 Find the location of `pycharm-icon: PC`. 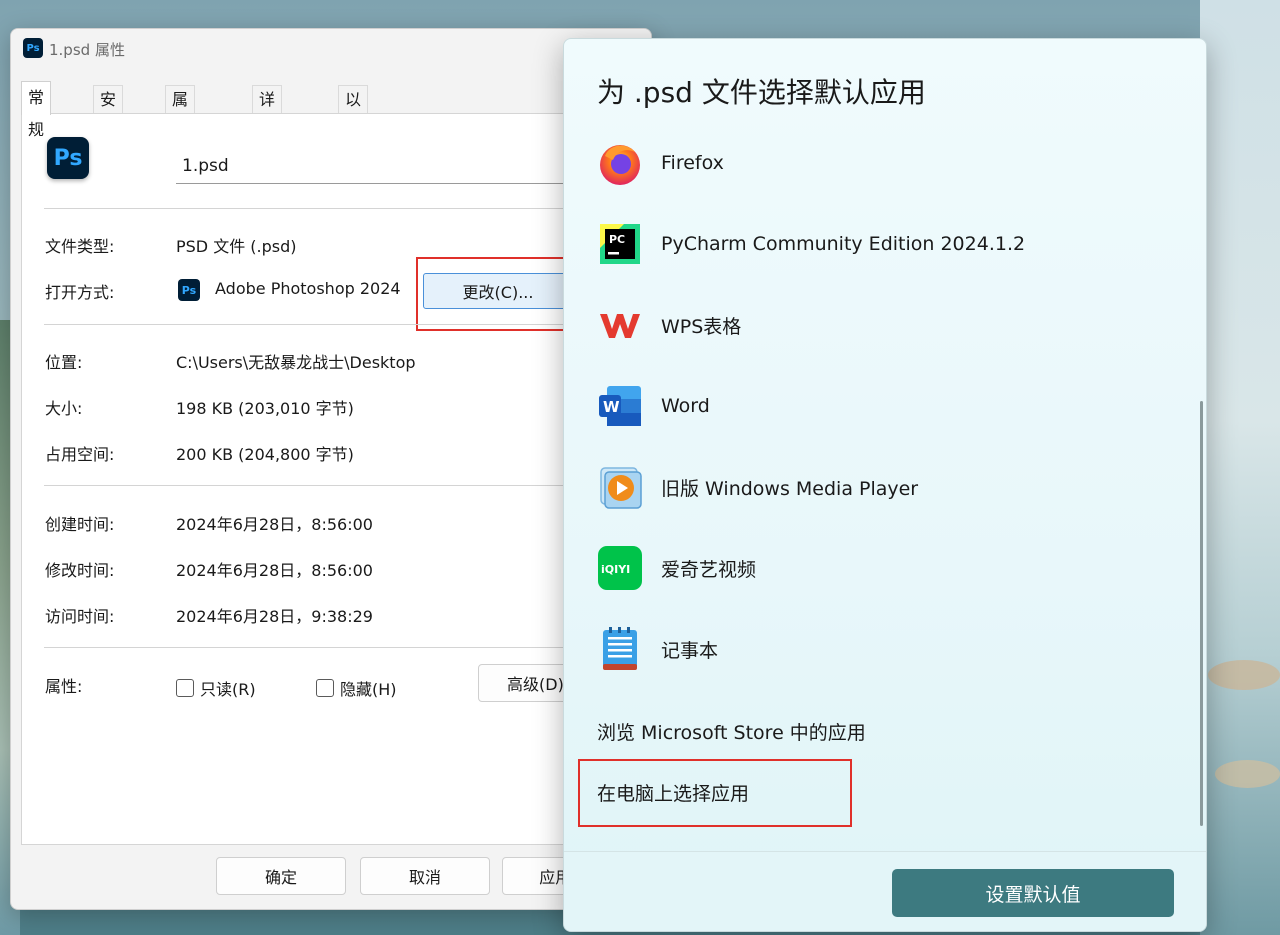

pycharm-icon: PC is located at coordinates (620, 244).